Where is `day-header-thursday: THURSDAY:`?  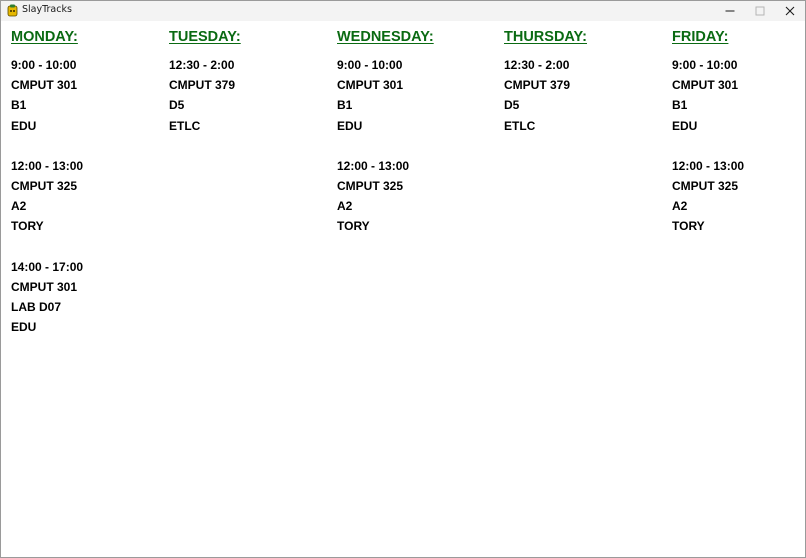 day-header-thursday: THURSDAY: is located at coordinates (545, 37).